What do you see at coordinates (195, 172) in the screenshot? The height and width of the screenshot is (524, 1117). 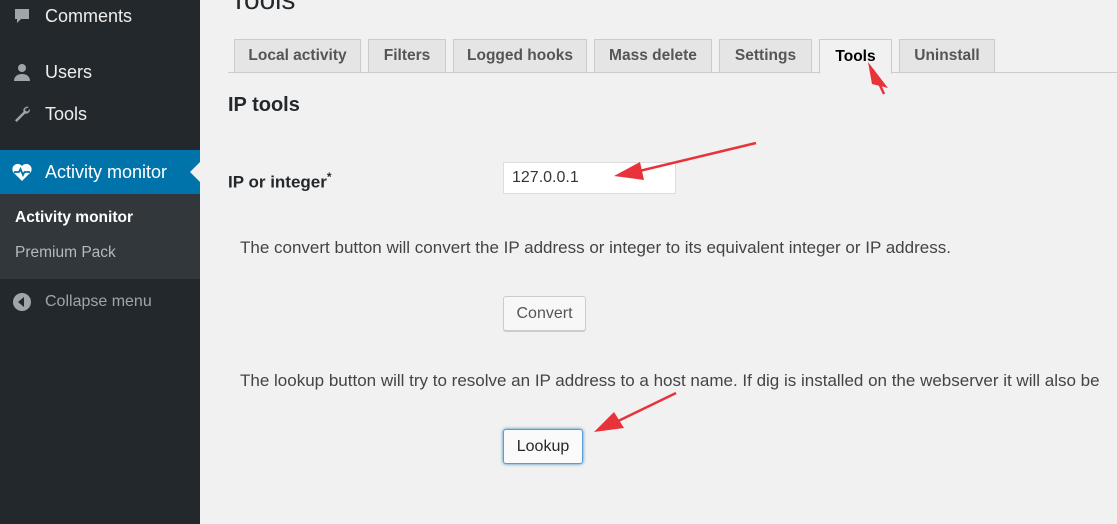 I see `current-menu-pointer` at bounding box center [195, 172].